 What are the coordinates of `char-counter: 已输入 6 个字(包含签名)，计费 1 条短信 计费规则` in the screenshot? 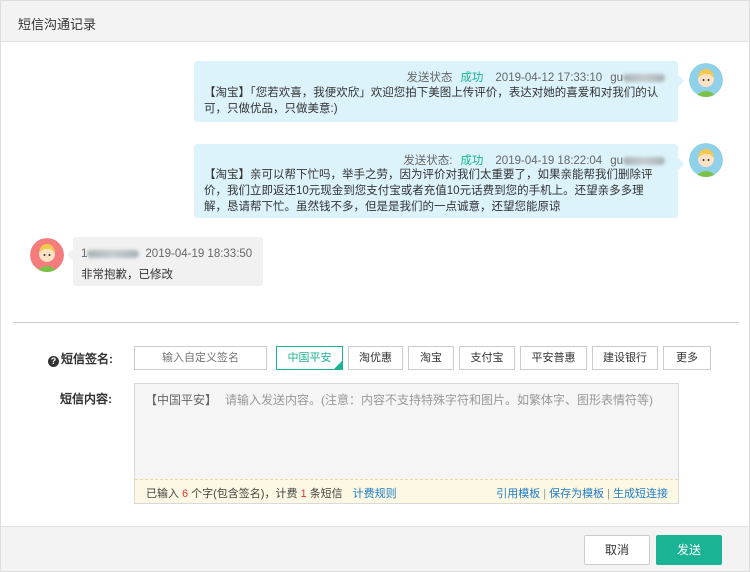 It's located at (271, 493).